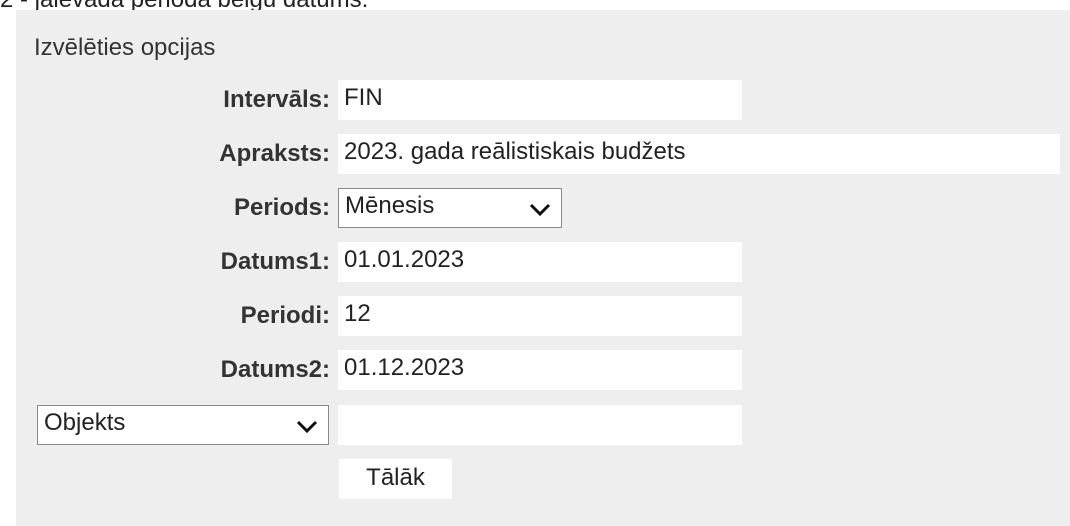 The width and height of the screenshot is (1070, 526). Describe the element at coordinates (281, 207) in the screenshot. I see `periods-label: Periods:` at that location.